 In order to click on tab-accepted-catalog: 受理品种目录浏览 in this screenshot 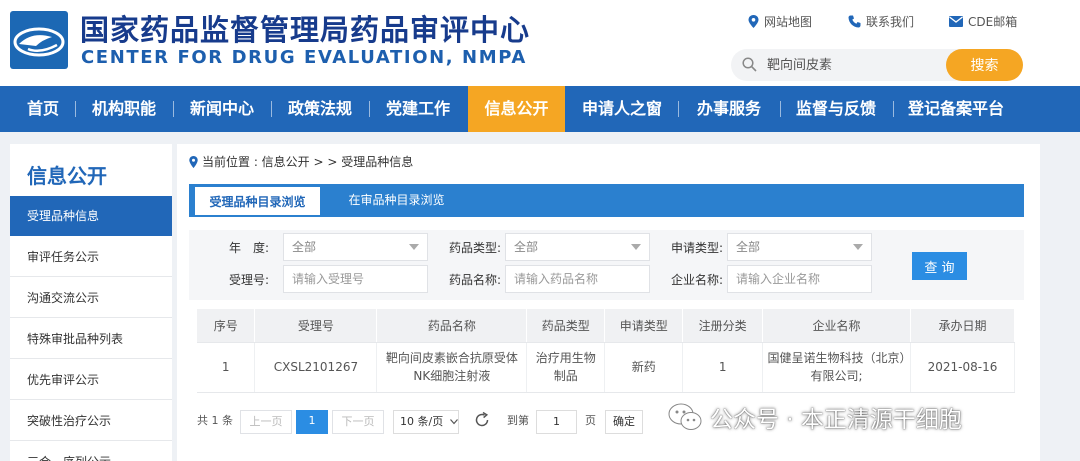, I will do `click(257, 202)`.